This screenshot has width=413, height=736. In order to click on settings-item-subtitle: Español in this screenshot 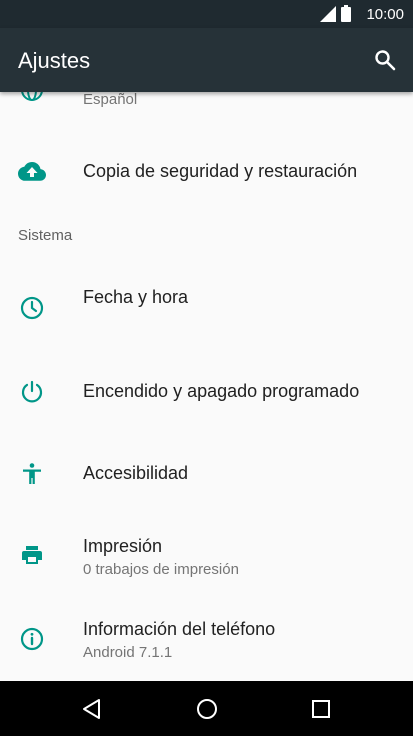, I will do `click(110, 100)`.